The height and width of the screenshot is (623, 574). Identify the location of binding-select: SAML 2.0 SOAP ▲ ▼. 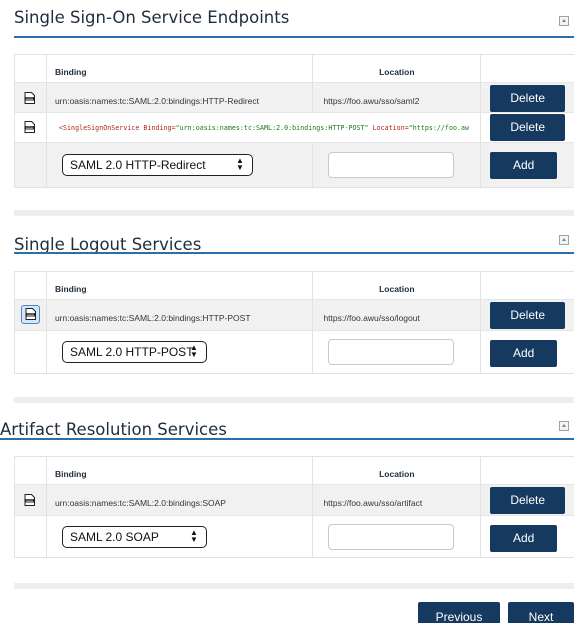
(134, 537).